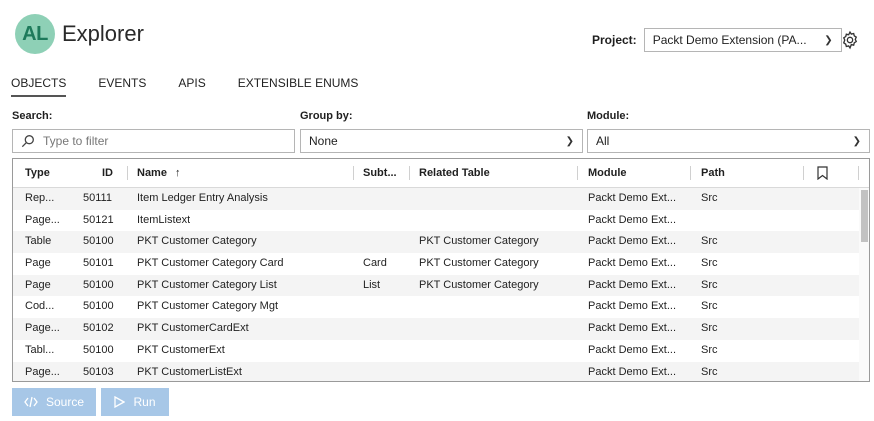 This screenshot has height=421, width=874. Describe the element at coordinates (607, 173) in the screenshot. I see `column-header-module: Module` at that location.